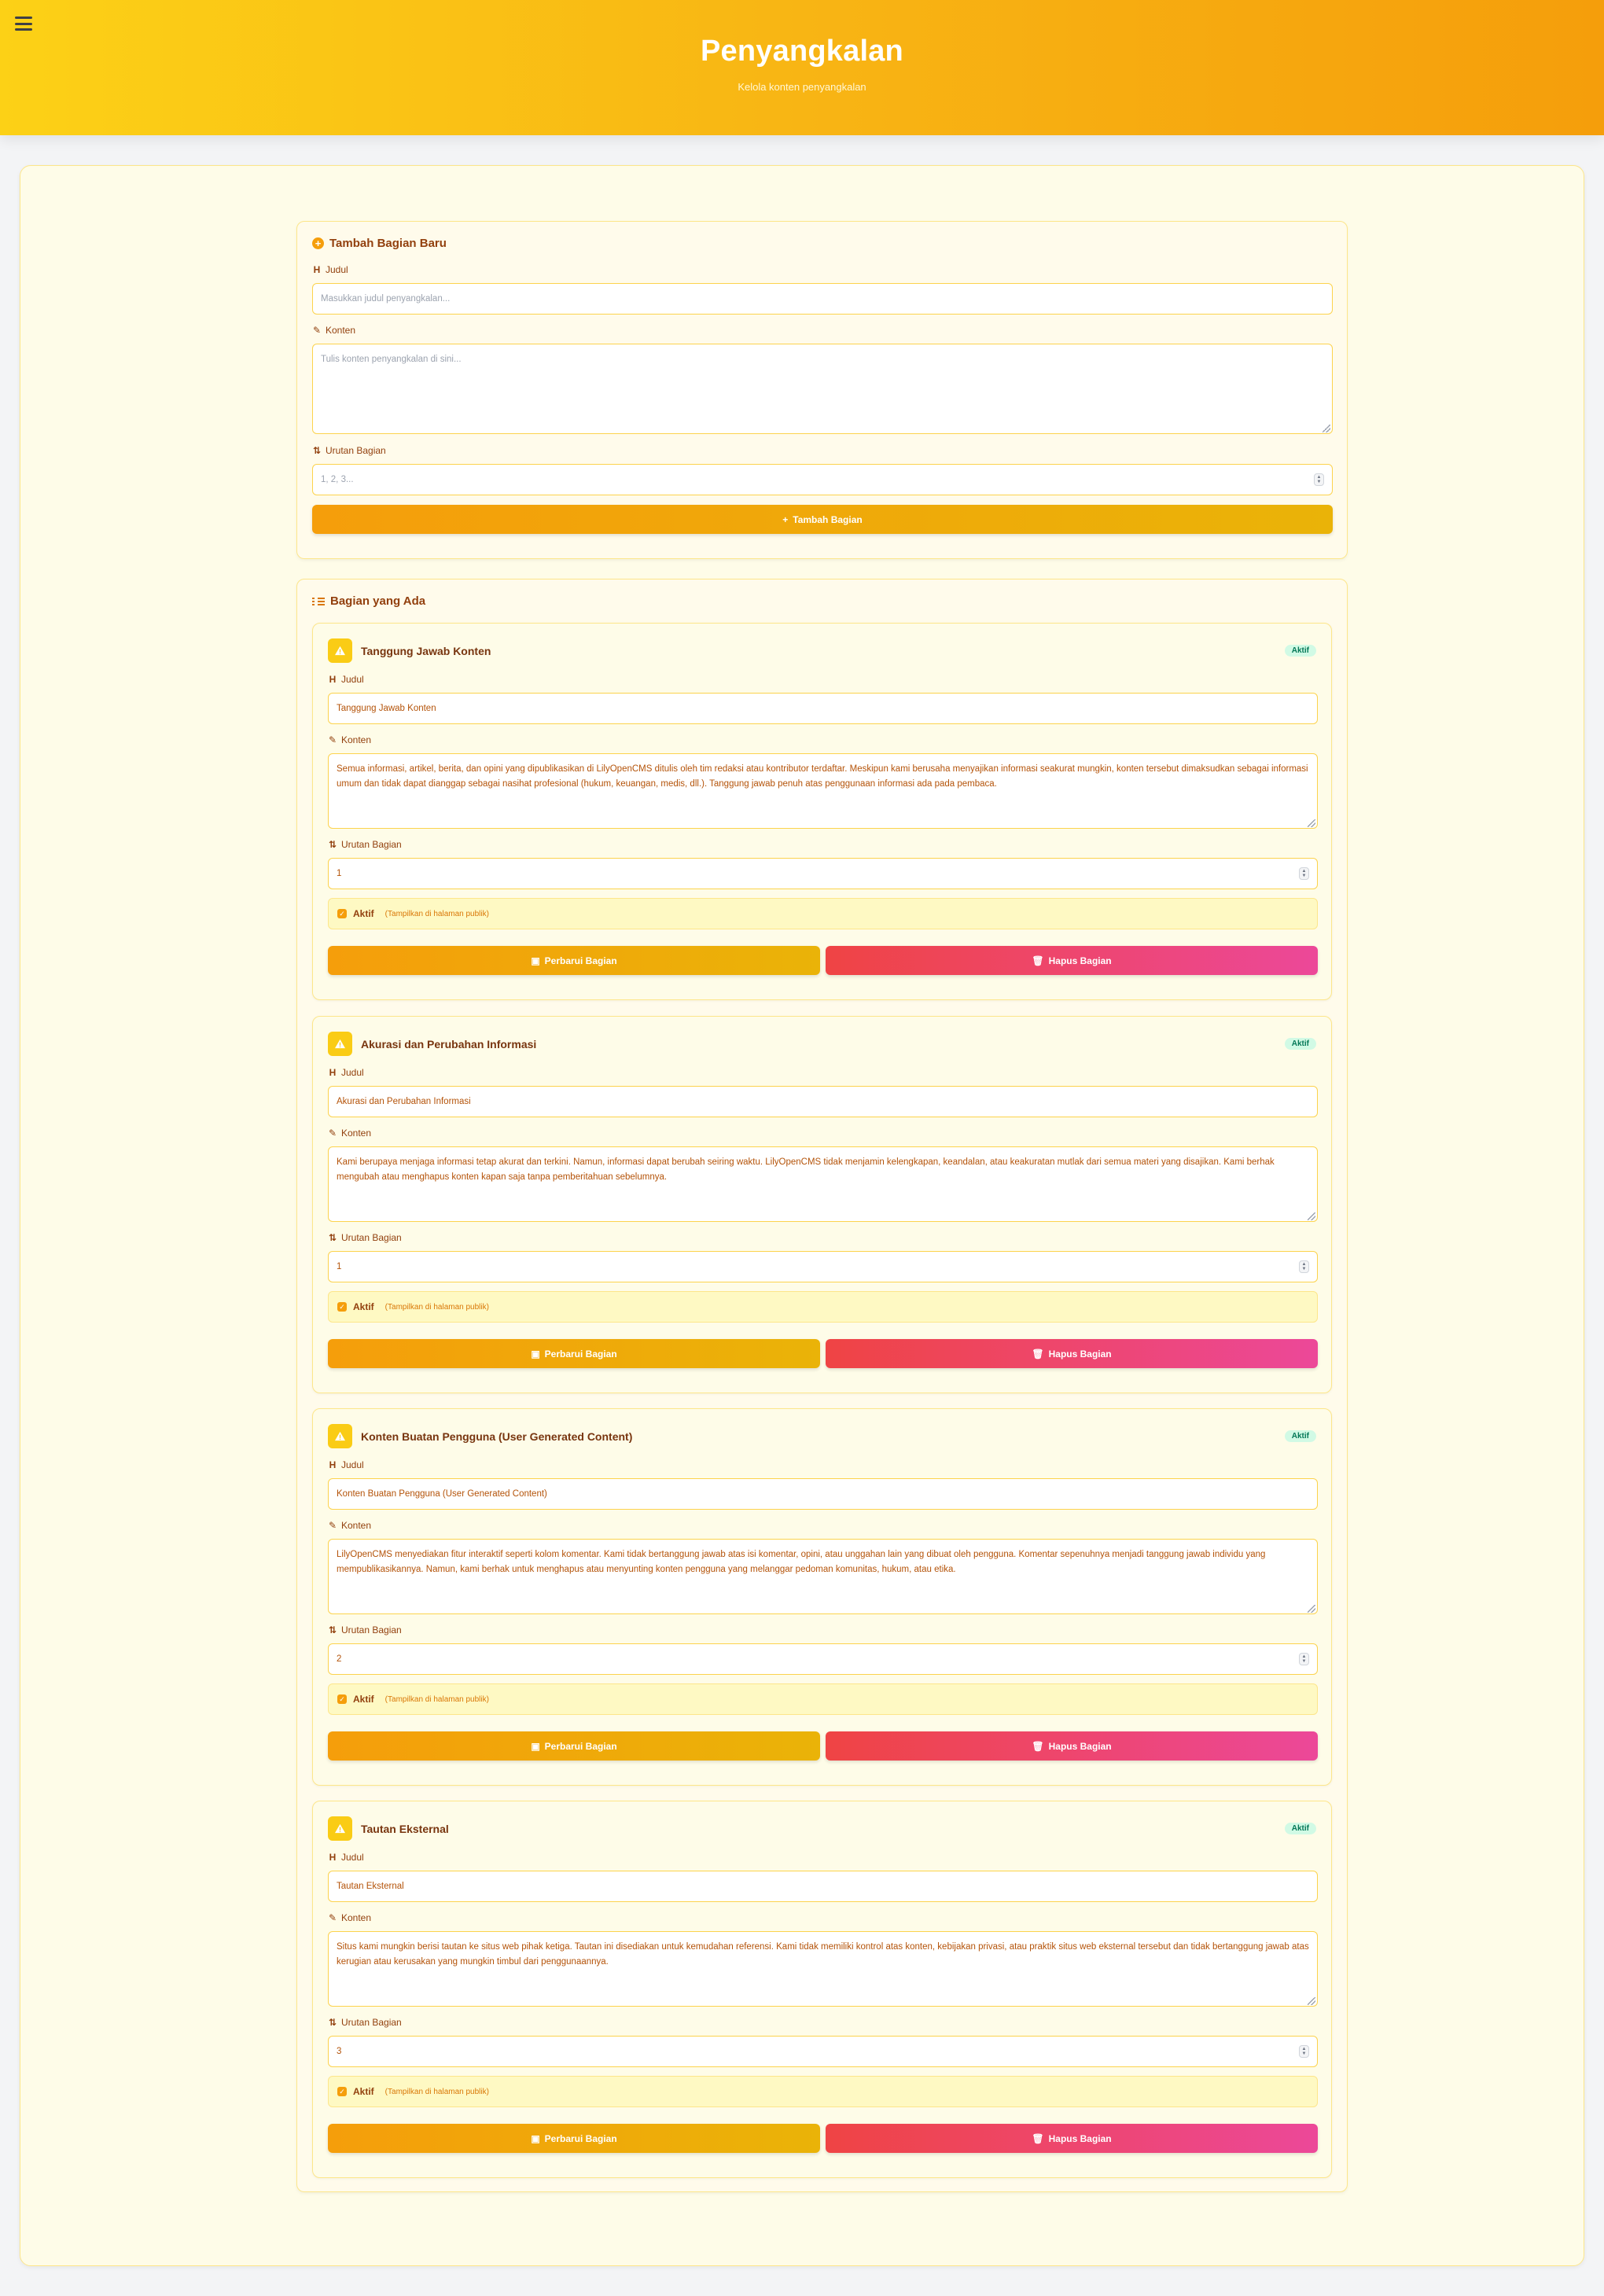 This screenshot has height=2296, width=1604. I want to click on existing-sections-heading: Bagian yang Ada, so click(368, 601).